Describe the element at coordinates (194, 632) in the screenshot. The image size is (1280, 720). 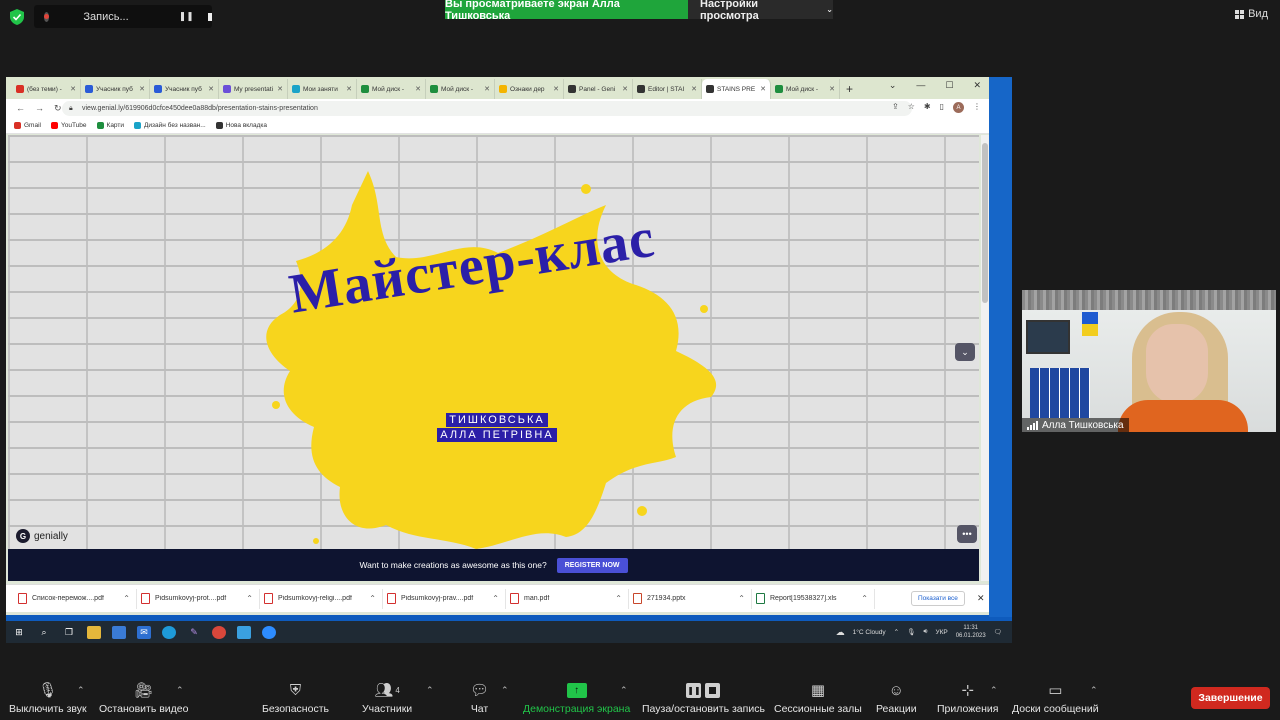
I see `pen-app-icon: ✎` at that location.